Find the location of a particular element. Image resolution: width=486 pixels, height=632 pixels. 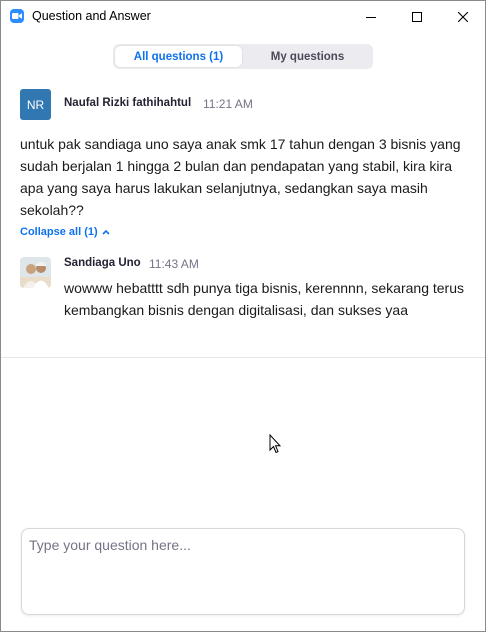

collapse-all-link: Collapse all (1) is located at coordinates (65, 232).